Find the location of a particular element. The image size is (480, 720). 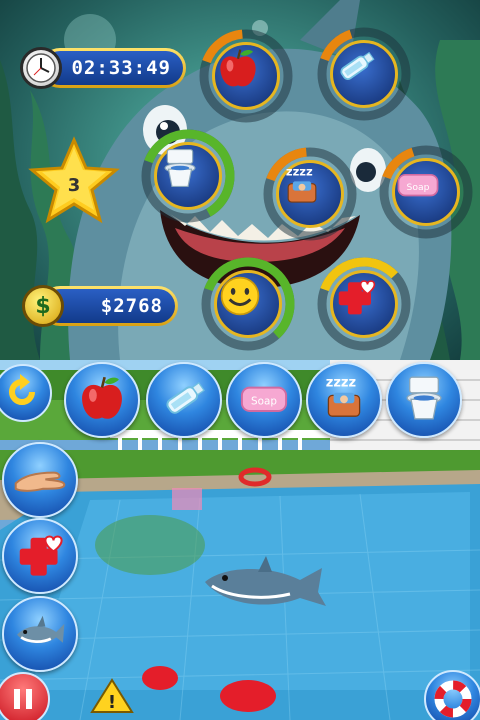

toolbar-sleep-button: zzzz is located at coordinates (344, 400).